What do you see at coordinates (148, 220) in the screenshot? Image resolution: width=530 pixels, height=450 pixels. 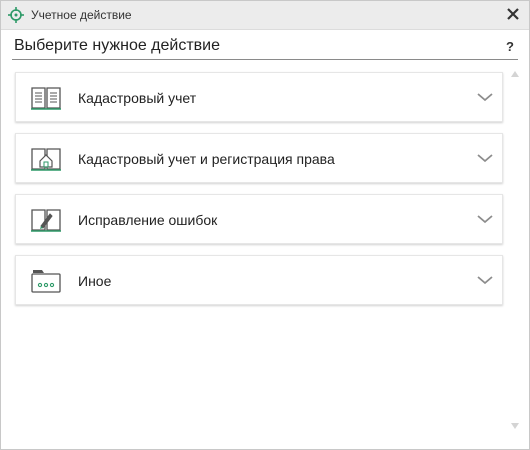 I see `action-label: Исправление ошибок` at bounding box center [148, 220].